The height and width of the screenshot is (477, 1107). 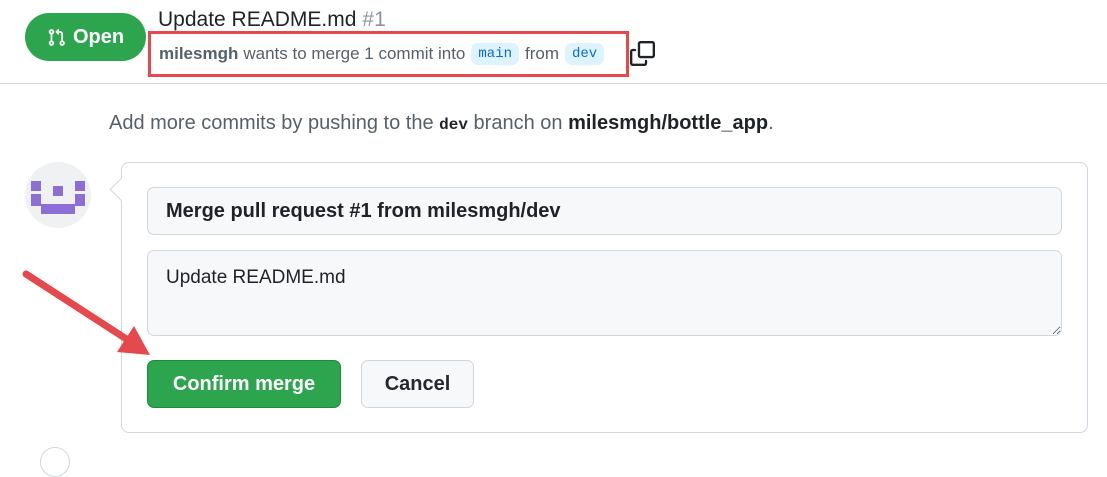 What do you see at coordinates (198, 54) in the screenshot?
I see `author-link: milesmgh` at bounding box center [198, 54].